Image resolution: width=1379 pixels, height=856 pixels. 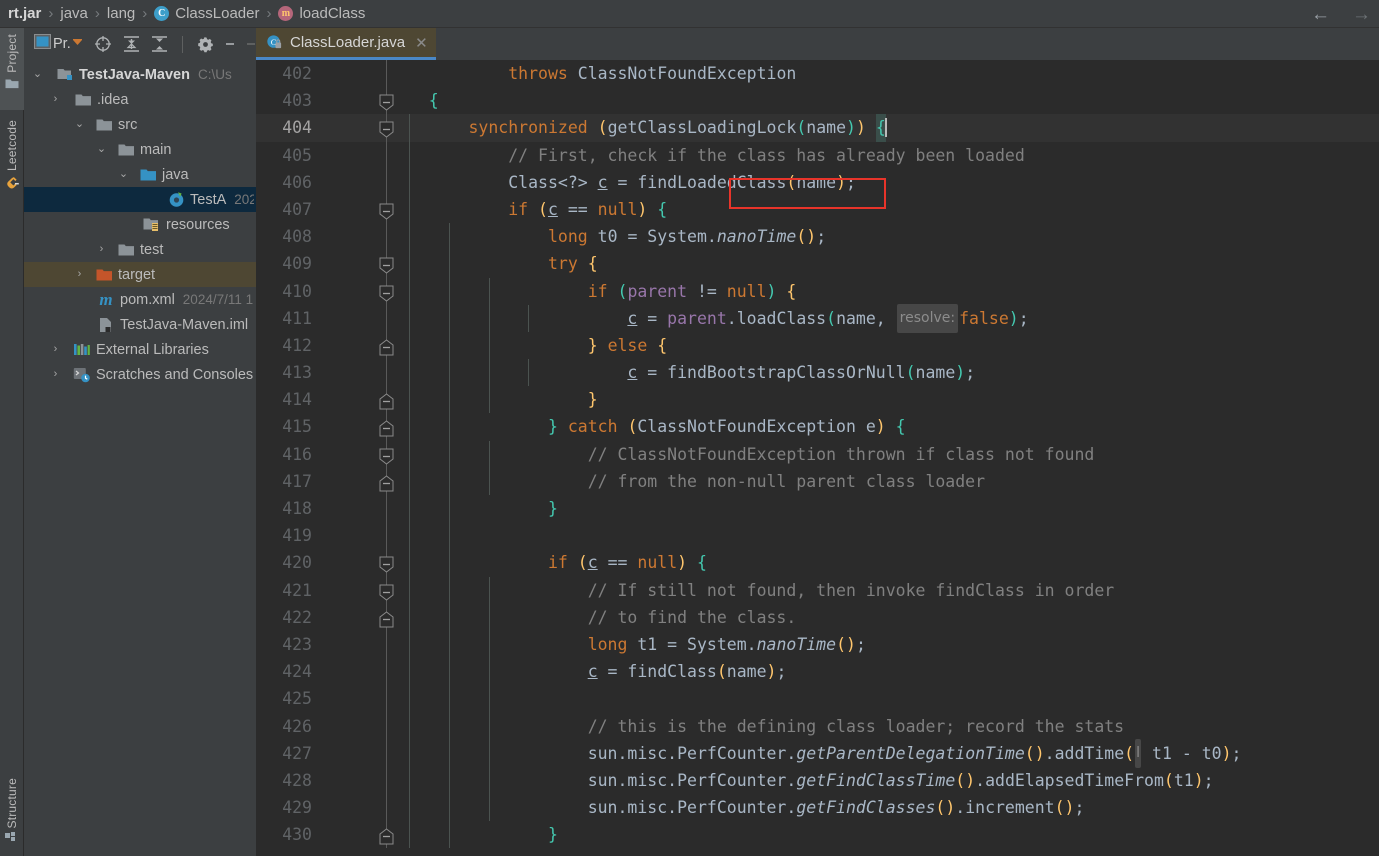 What do you see at coordinates (817, 835) in the screenshot?
I see `code-line: 430 }` at bounding box center [817, 835].